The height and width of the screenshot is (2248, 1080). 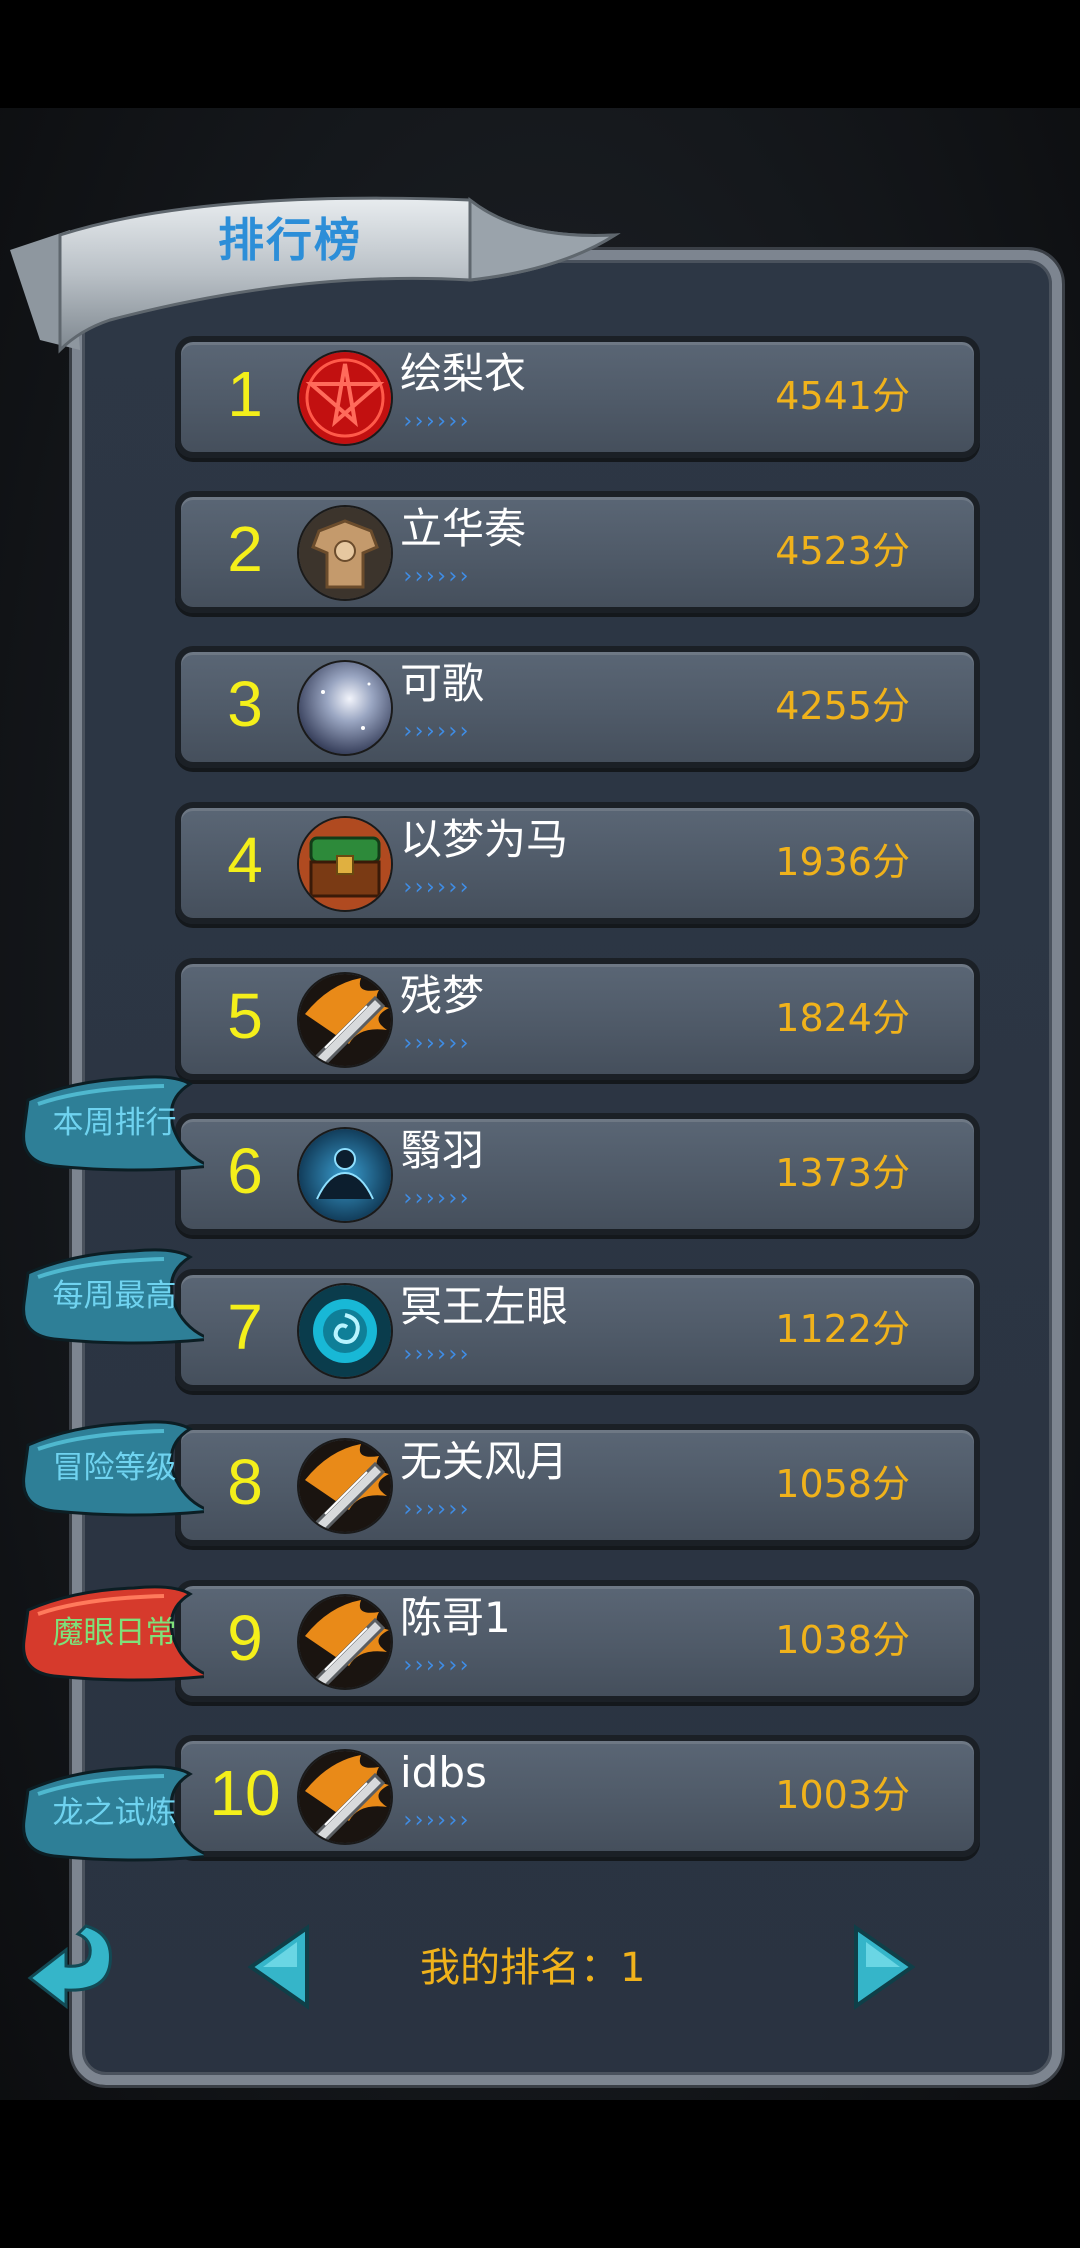 What do you see at coordinates (245, 1638) in the screenshot?
I see `rank-number: 9` at bounding box center [245, 1638].